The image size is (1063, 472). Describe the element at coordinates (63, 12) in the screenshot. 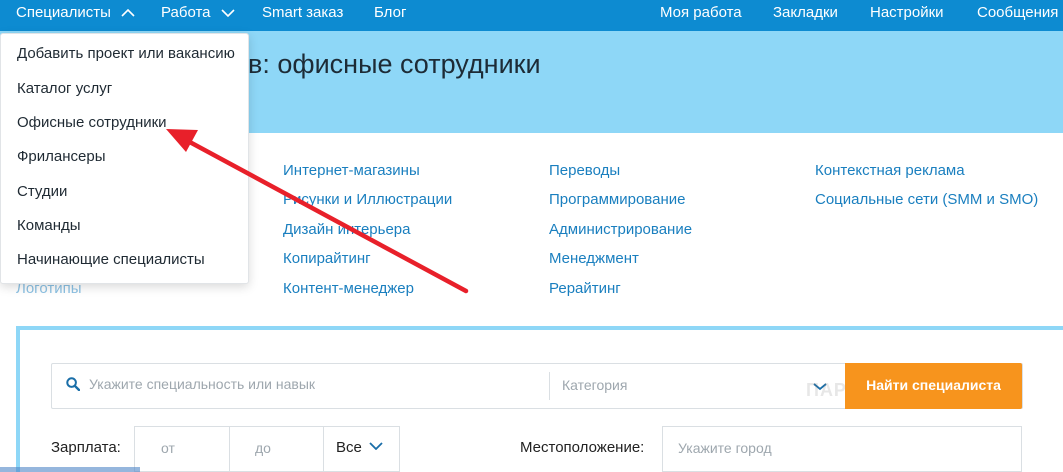

I see `nav-specialists-label: Специалисты` at that location.